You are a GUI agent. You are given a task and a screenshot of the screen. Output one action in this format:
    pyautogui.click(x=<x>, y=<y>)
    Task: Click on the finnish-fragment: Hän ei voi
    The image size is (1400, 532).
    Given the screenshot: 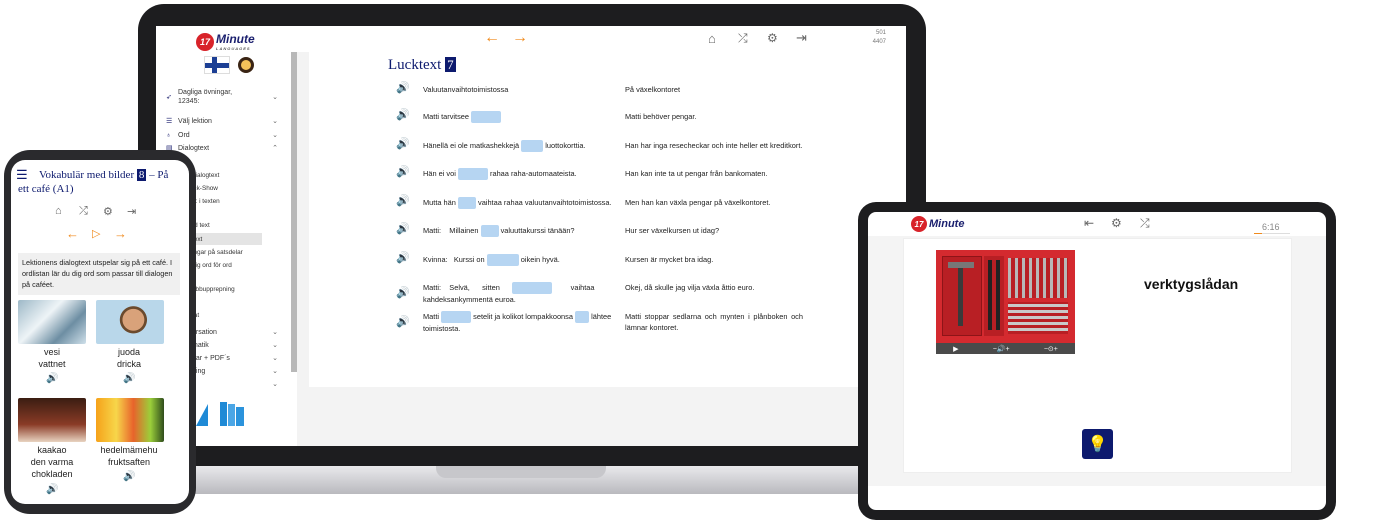 What is the action you would take?
    pyautogui.click(x=439, y=173)
    